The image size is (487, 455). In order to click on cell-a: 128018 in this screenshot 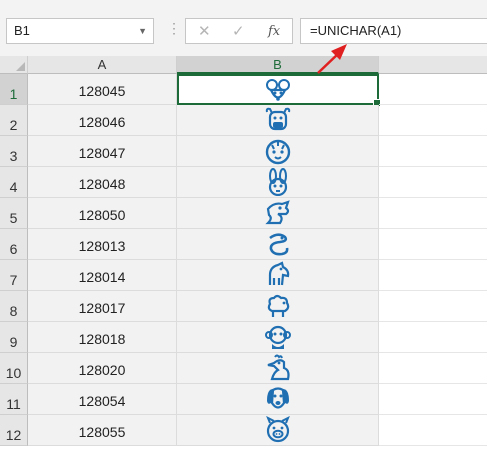, I will do `click(102, 337)`.